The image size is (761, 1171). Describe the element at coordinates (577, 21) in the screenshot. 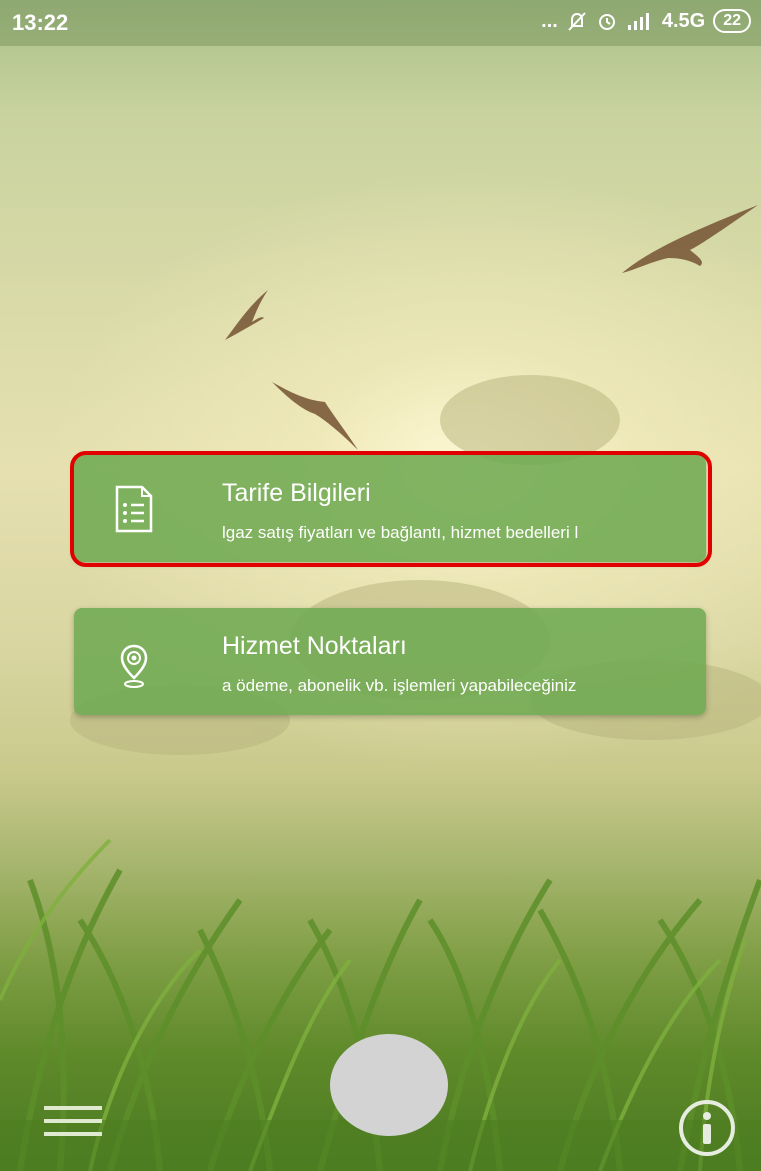

I see `mute-bell-icon` at that location.